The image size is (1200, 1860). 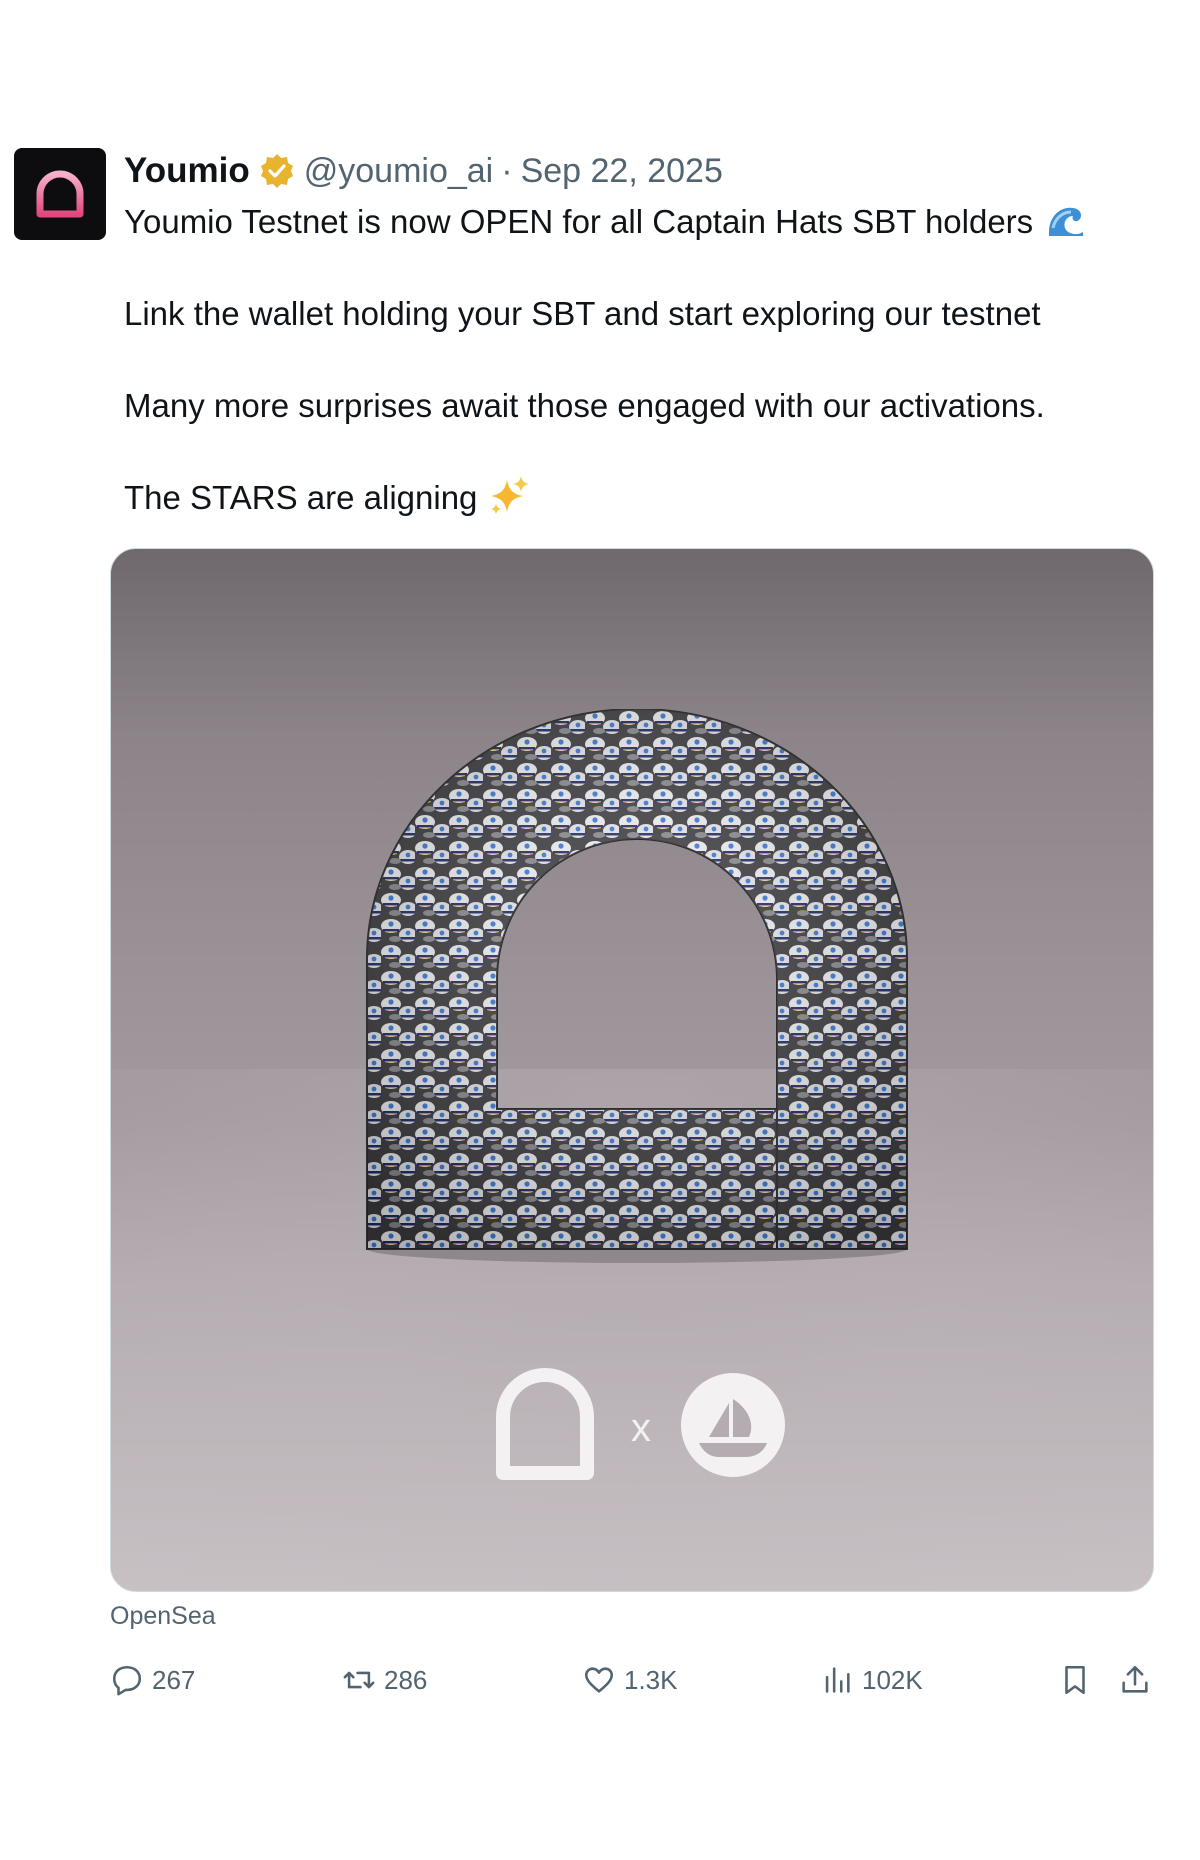 What do you see at coordinates (641, 1428) in the screenshot?
I see `collab-x: x` at bounding box center [641, 1428].